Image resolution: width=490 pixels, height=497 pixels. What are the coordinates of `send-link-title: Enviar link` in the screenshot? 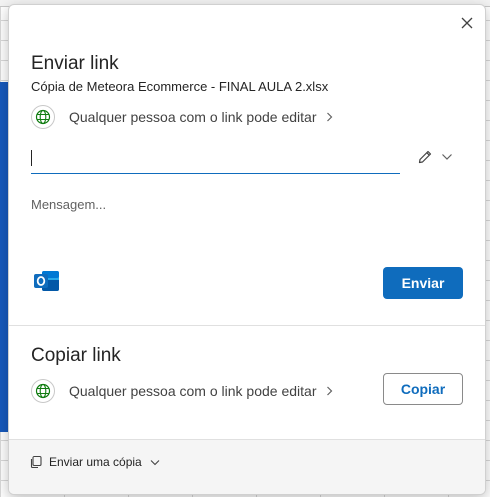 It's located at (75, 63).